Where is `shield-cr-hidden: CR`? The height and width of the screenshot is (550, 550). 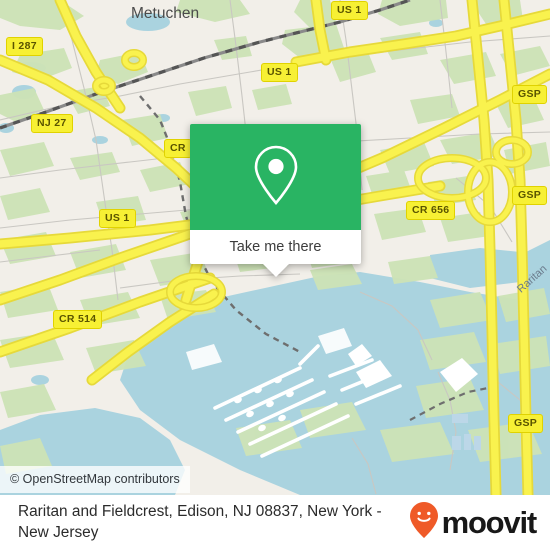 shield-cr-hidden: CR is located at coordinates (178, 148).